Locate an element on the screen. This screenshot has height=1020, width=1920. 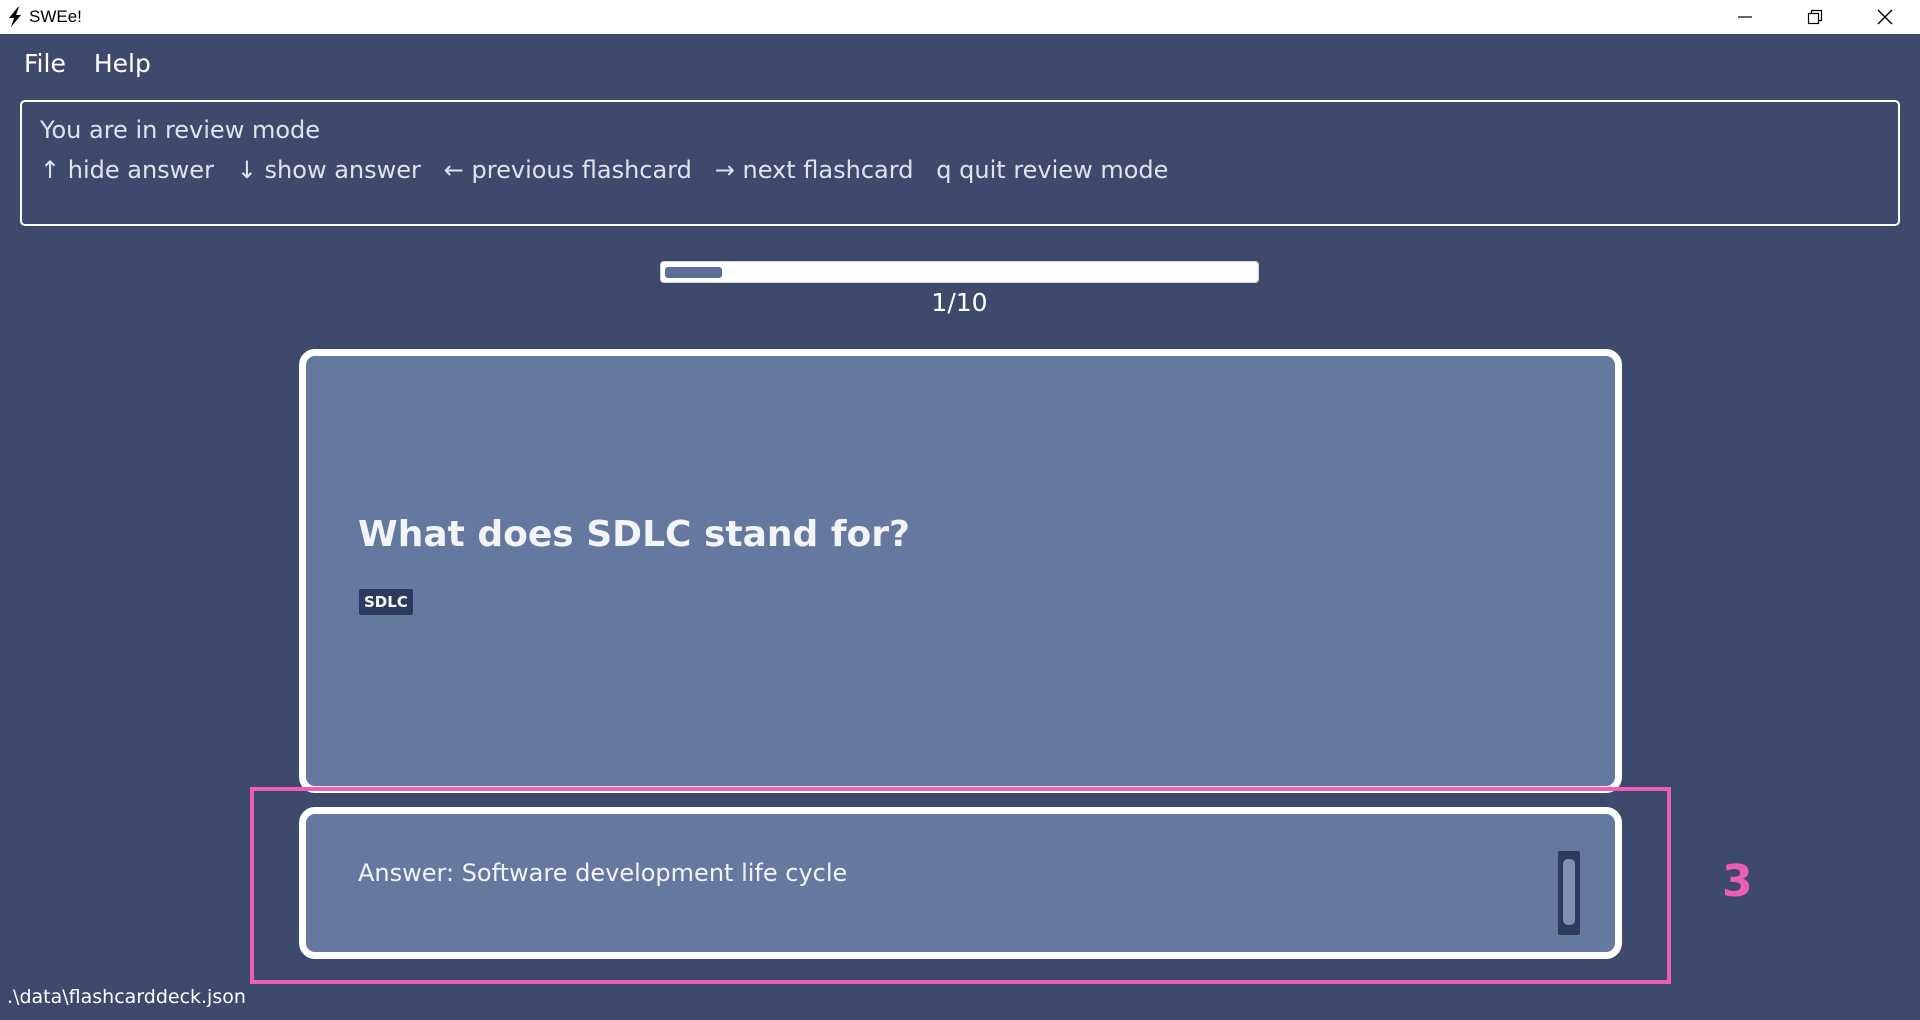
menu-file: File is located at coordinates (45, 63).